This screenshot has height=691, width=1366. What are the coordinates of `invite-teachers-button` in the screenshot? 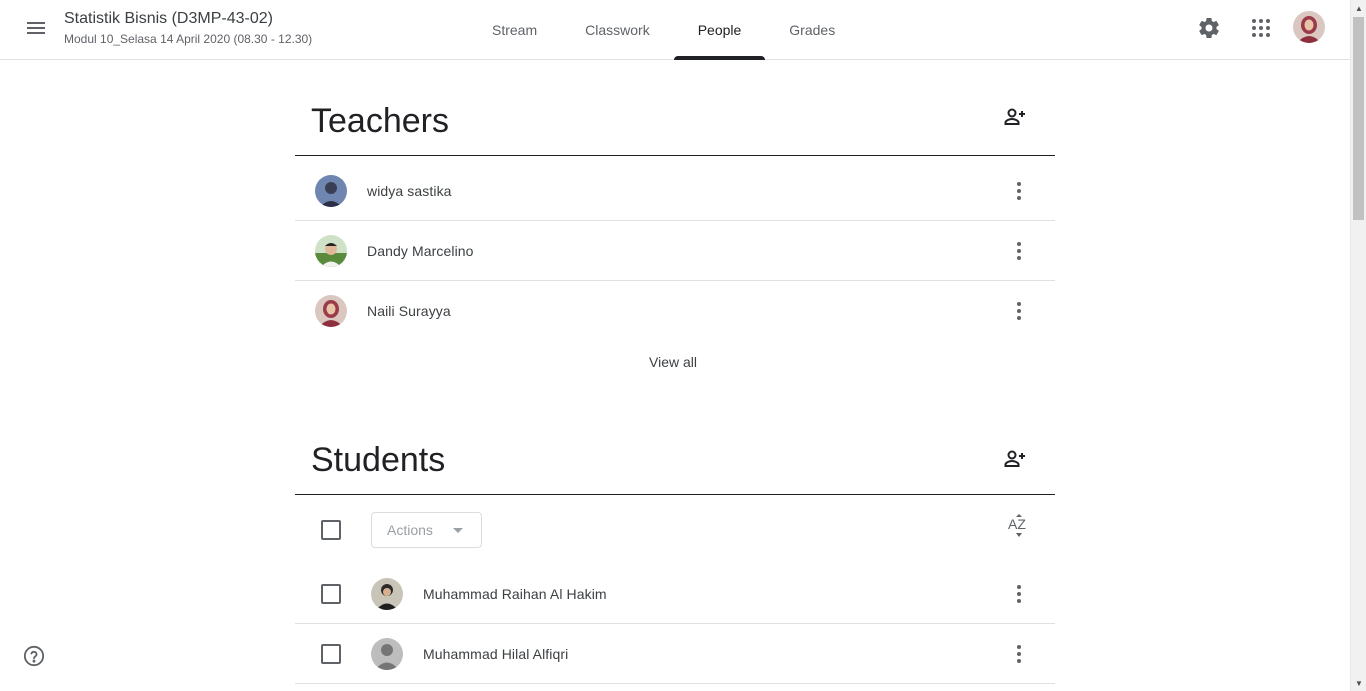 It's located at (1015, 117).